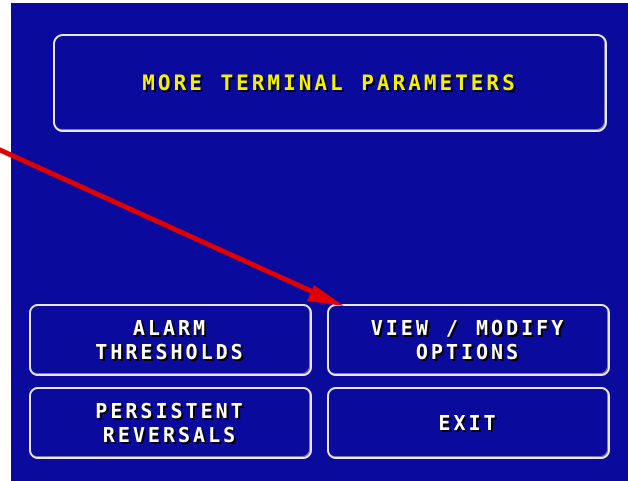 The height and width of the screenshot is (481, 628). I want to click on alarm-thresholds-label: ALARM THRESHOLDS, so click(170, 340).